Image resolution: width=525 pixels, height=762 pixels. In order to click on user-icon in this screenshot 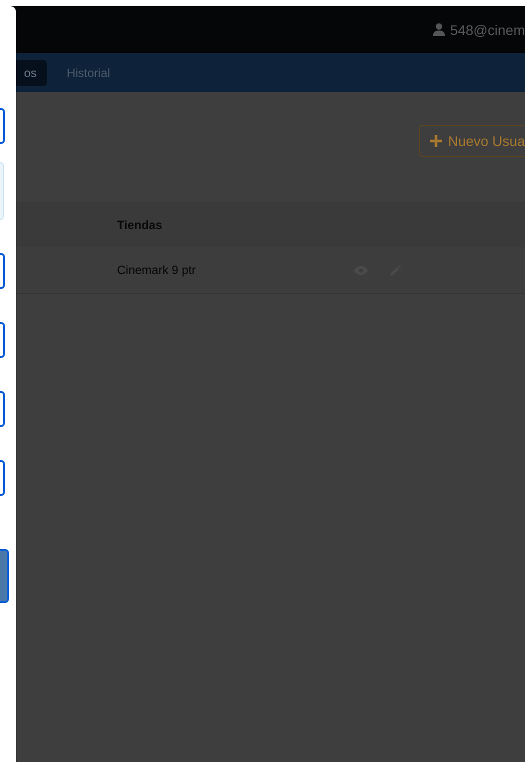, I will do `click(439, 29)`.